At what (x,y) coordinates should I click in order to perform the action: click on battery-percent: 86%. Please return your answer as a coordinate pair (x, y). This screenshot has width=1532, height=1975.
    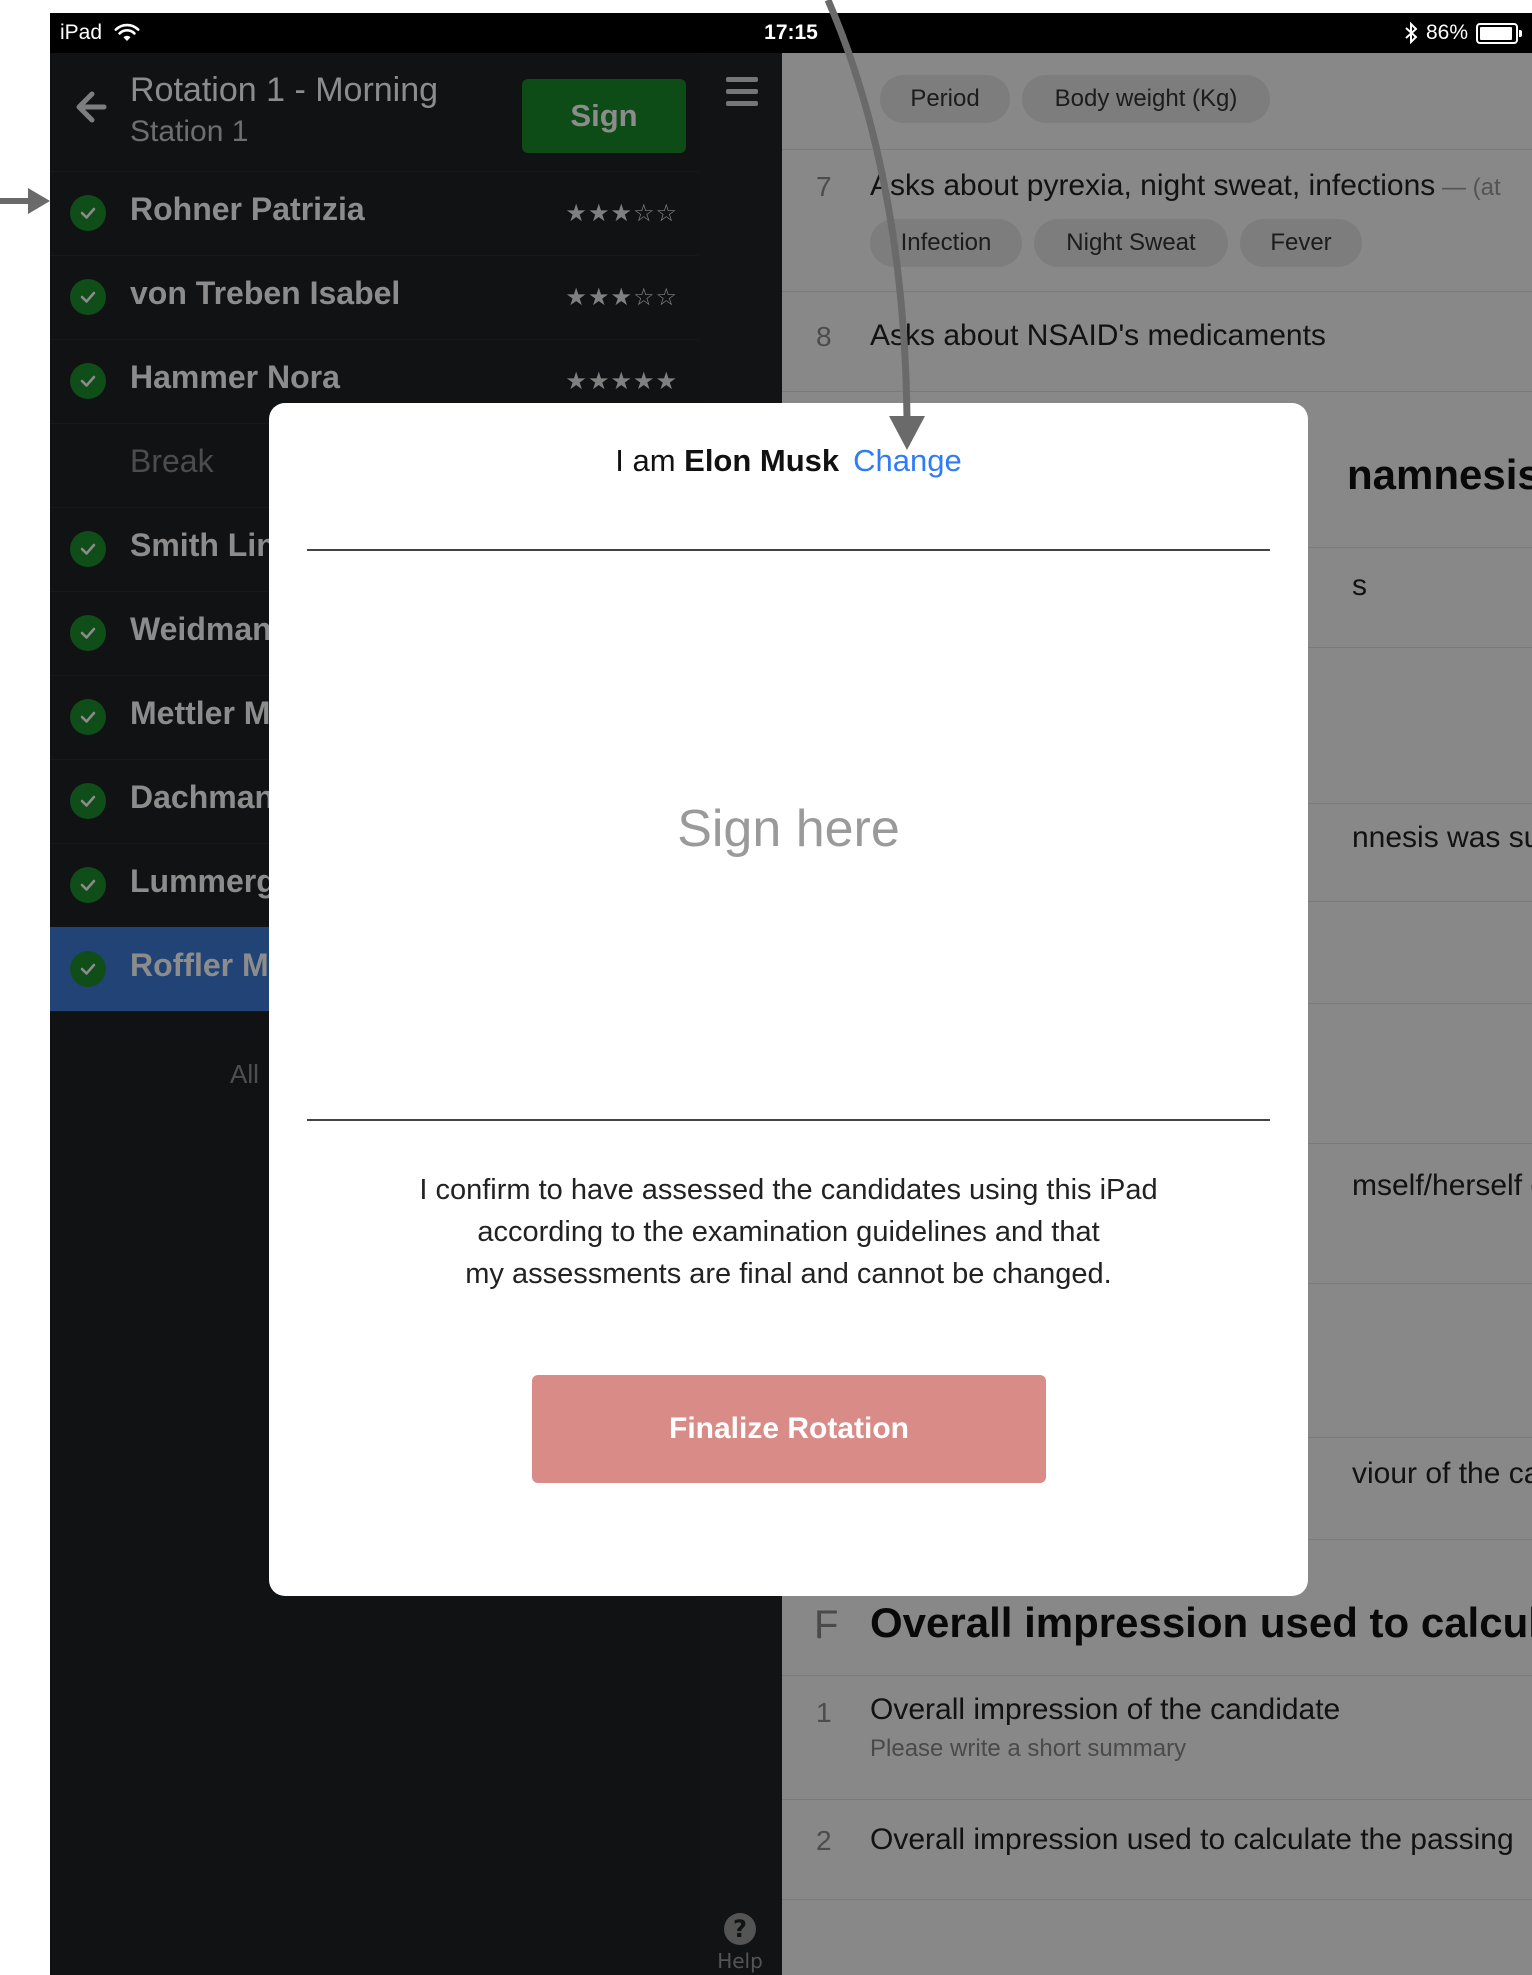
    Looking at the image, I should click on (1446, 32).